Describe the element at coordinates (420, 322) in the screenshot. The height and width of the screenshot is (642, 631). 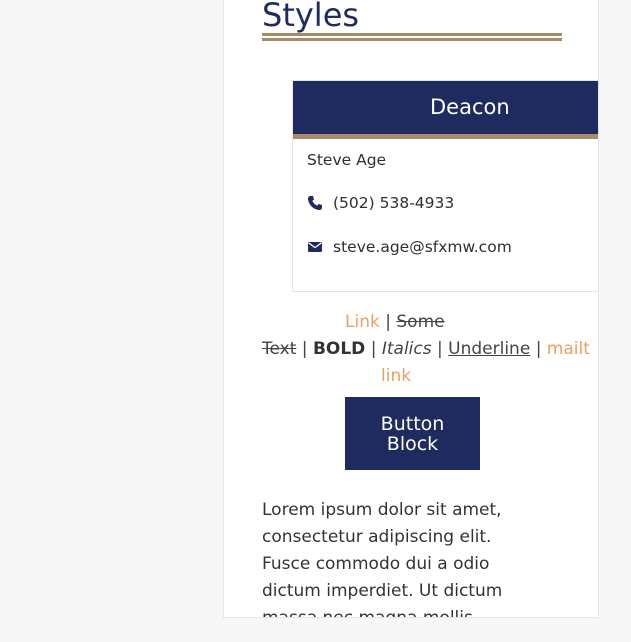
I see `strikethrough-text-part1: Some` at that location.